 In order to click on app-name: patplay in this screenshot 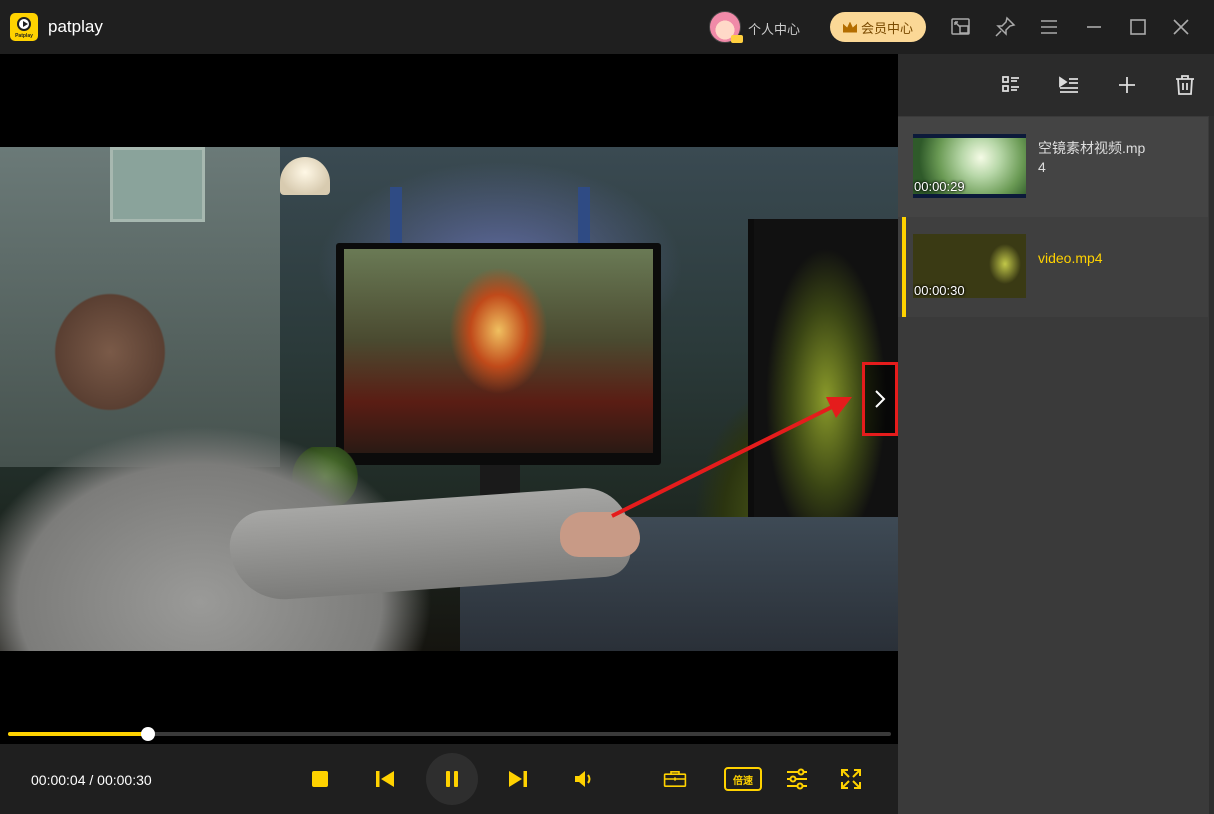, I will do `click(75, 26)`.